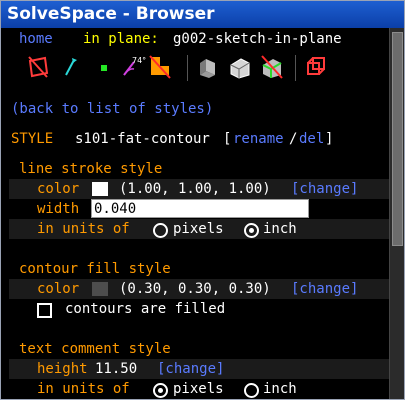 The image size is (405, 400). What do you see at coordinates (91, 169) in the screenshot?
I see `line-stroke-heading: line stroke style` at bounding box center [91, 169].